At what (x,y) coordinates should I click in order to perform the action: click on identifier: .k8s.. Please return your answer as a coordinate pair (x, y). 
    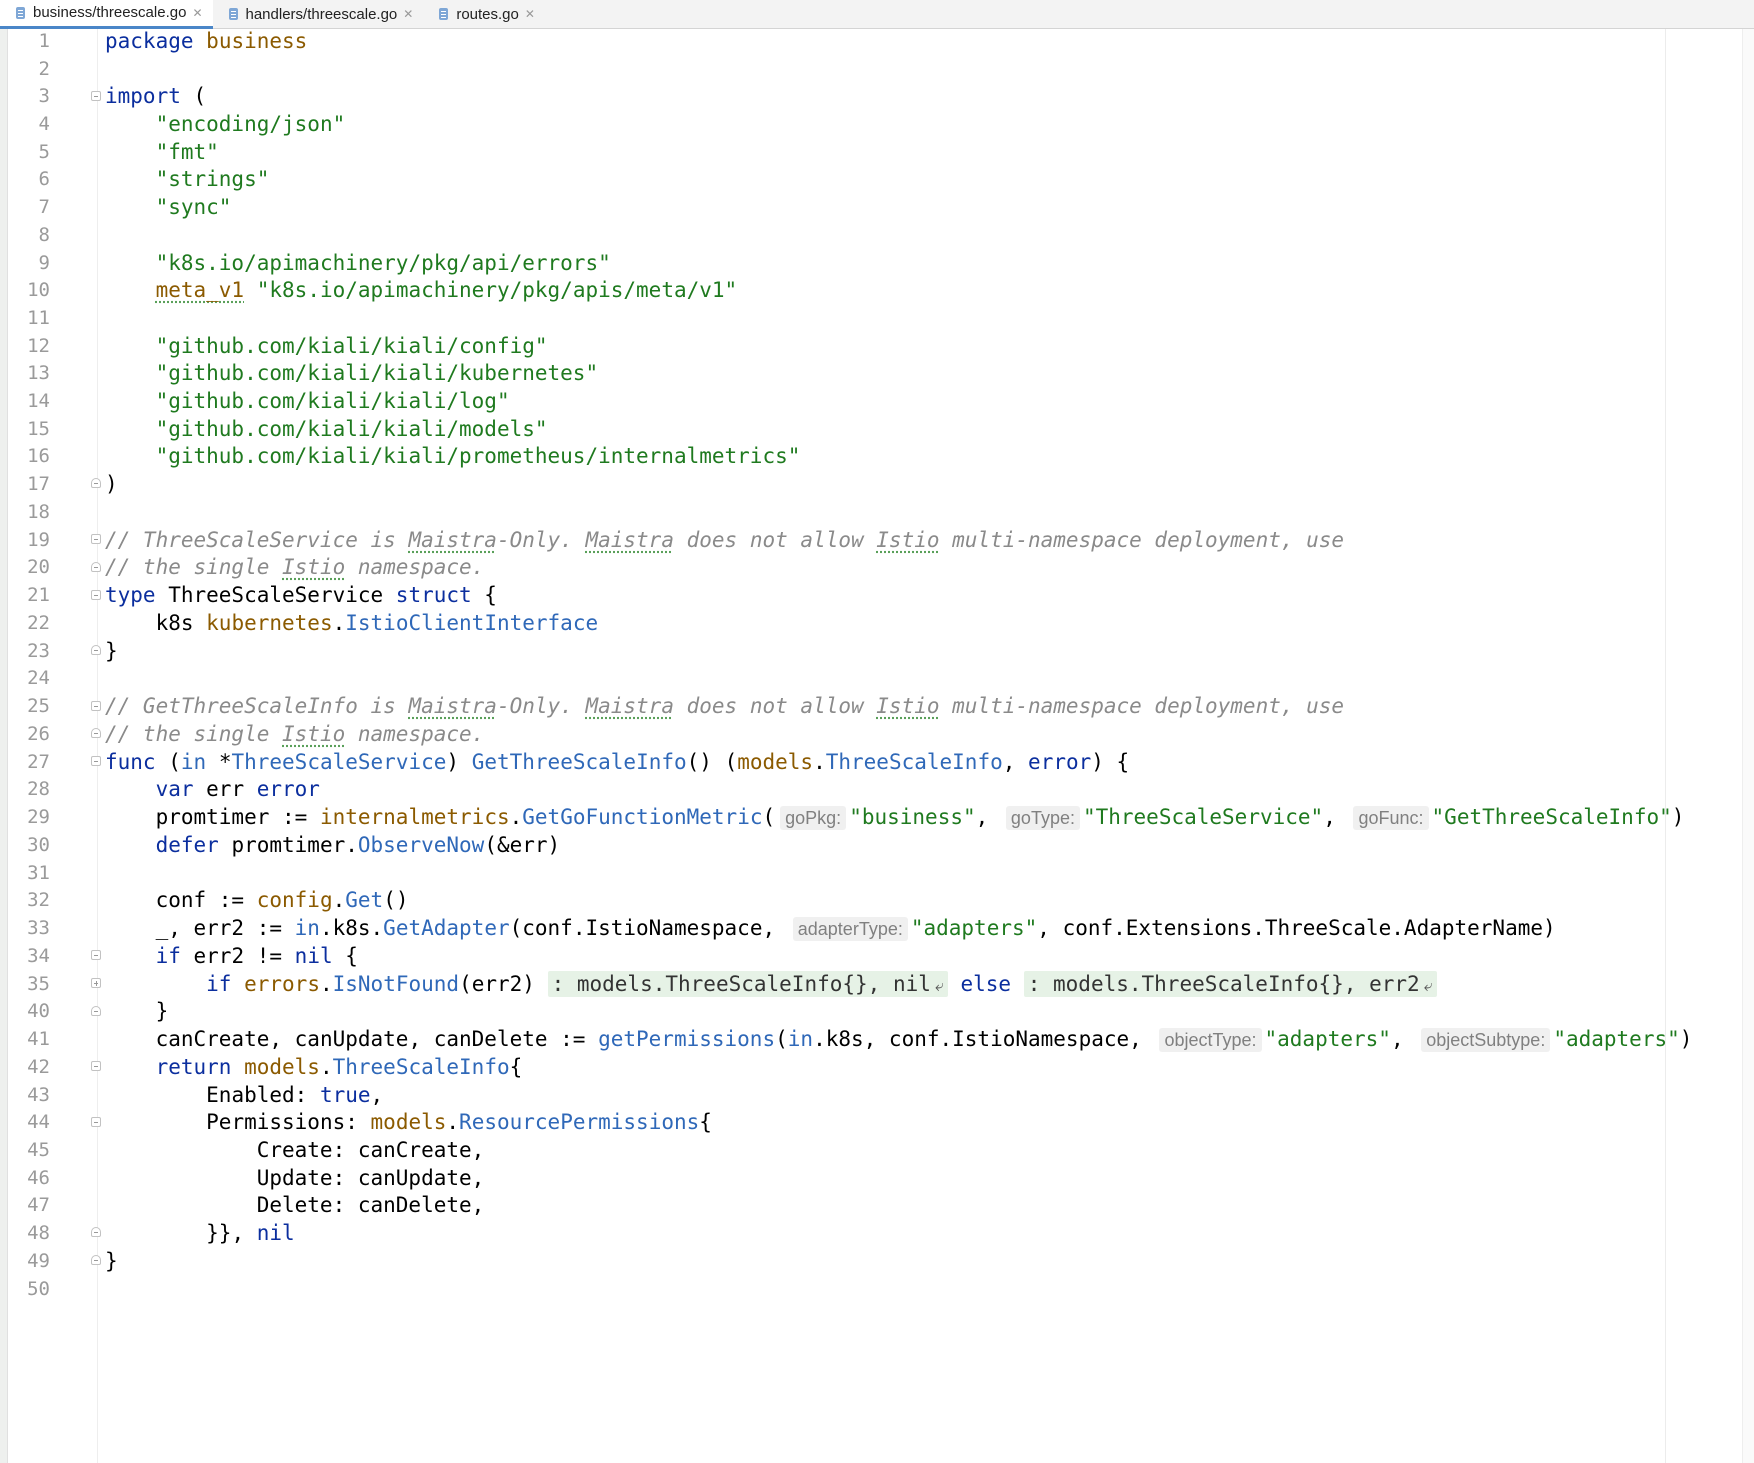
    Looking at the image, I should click on (351, 928).